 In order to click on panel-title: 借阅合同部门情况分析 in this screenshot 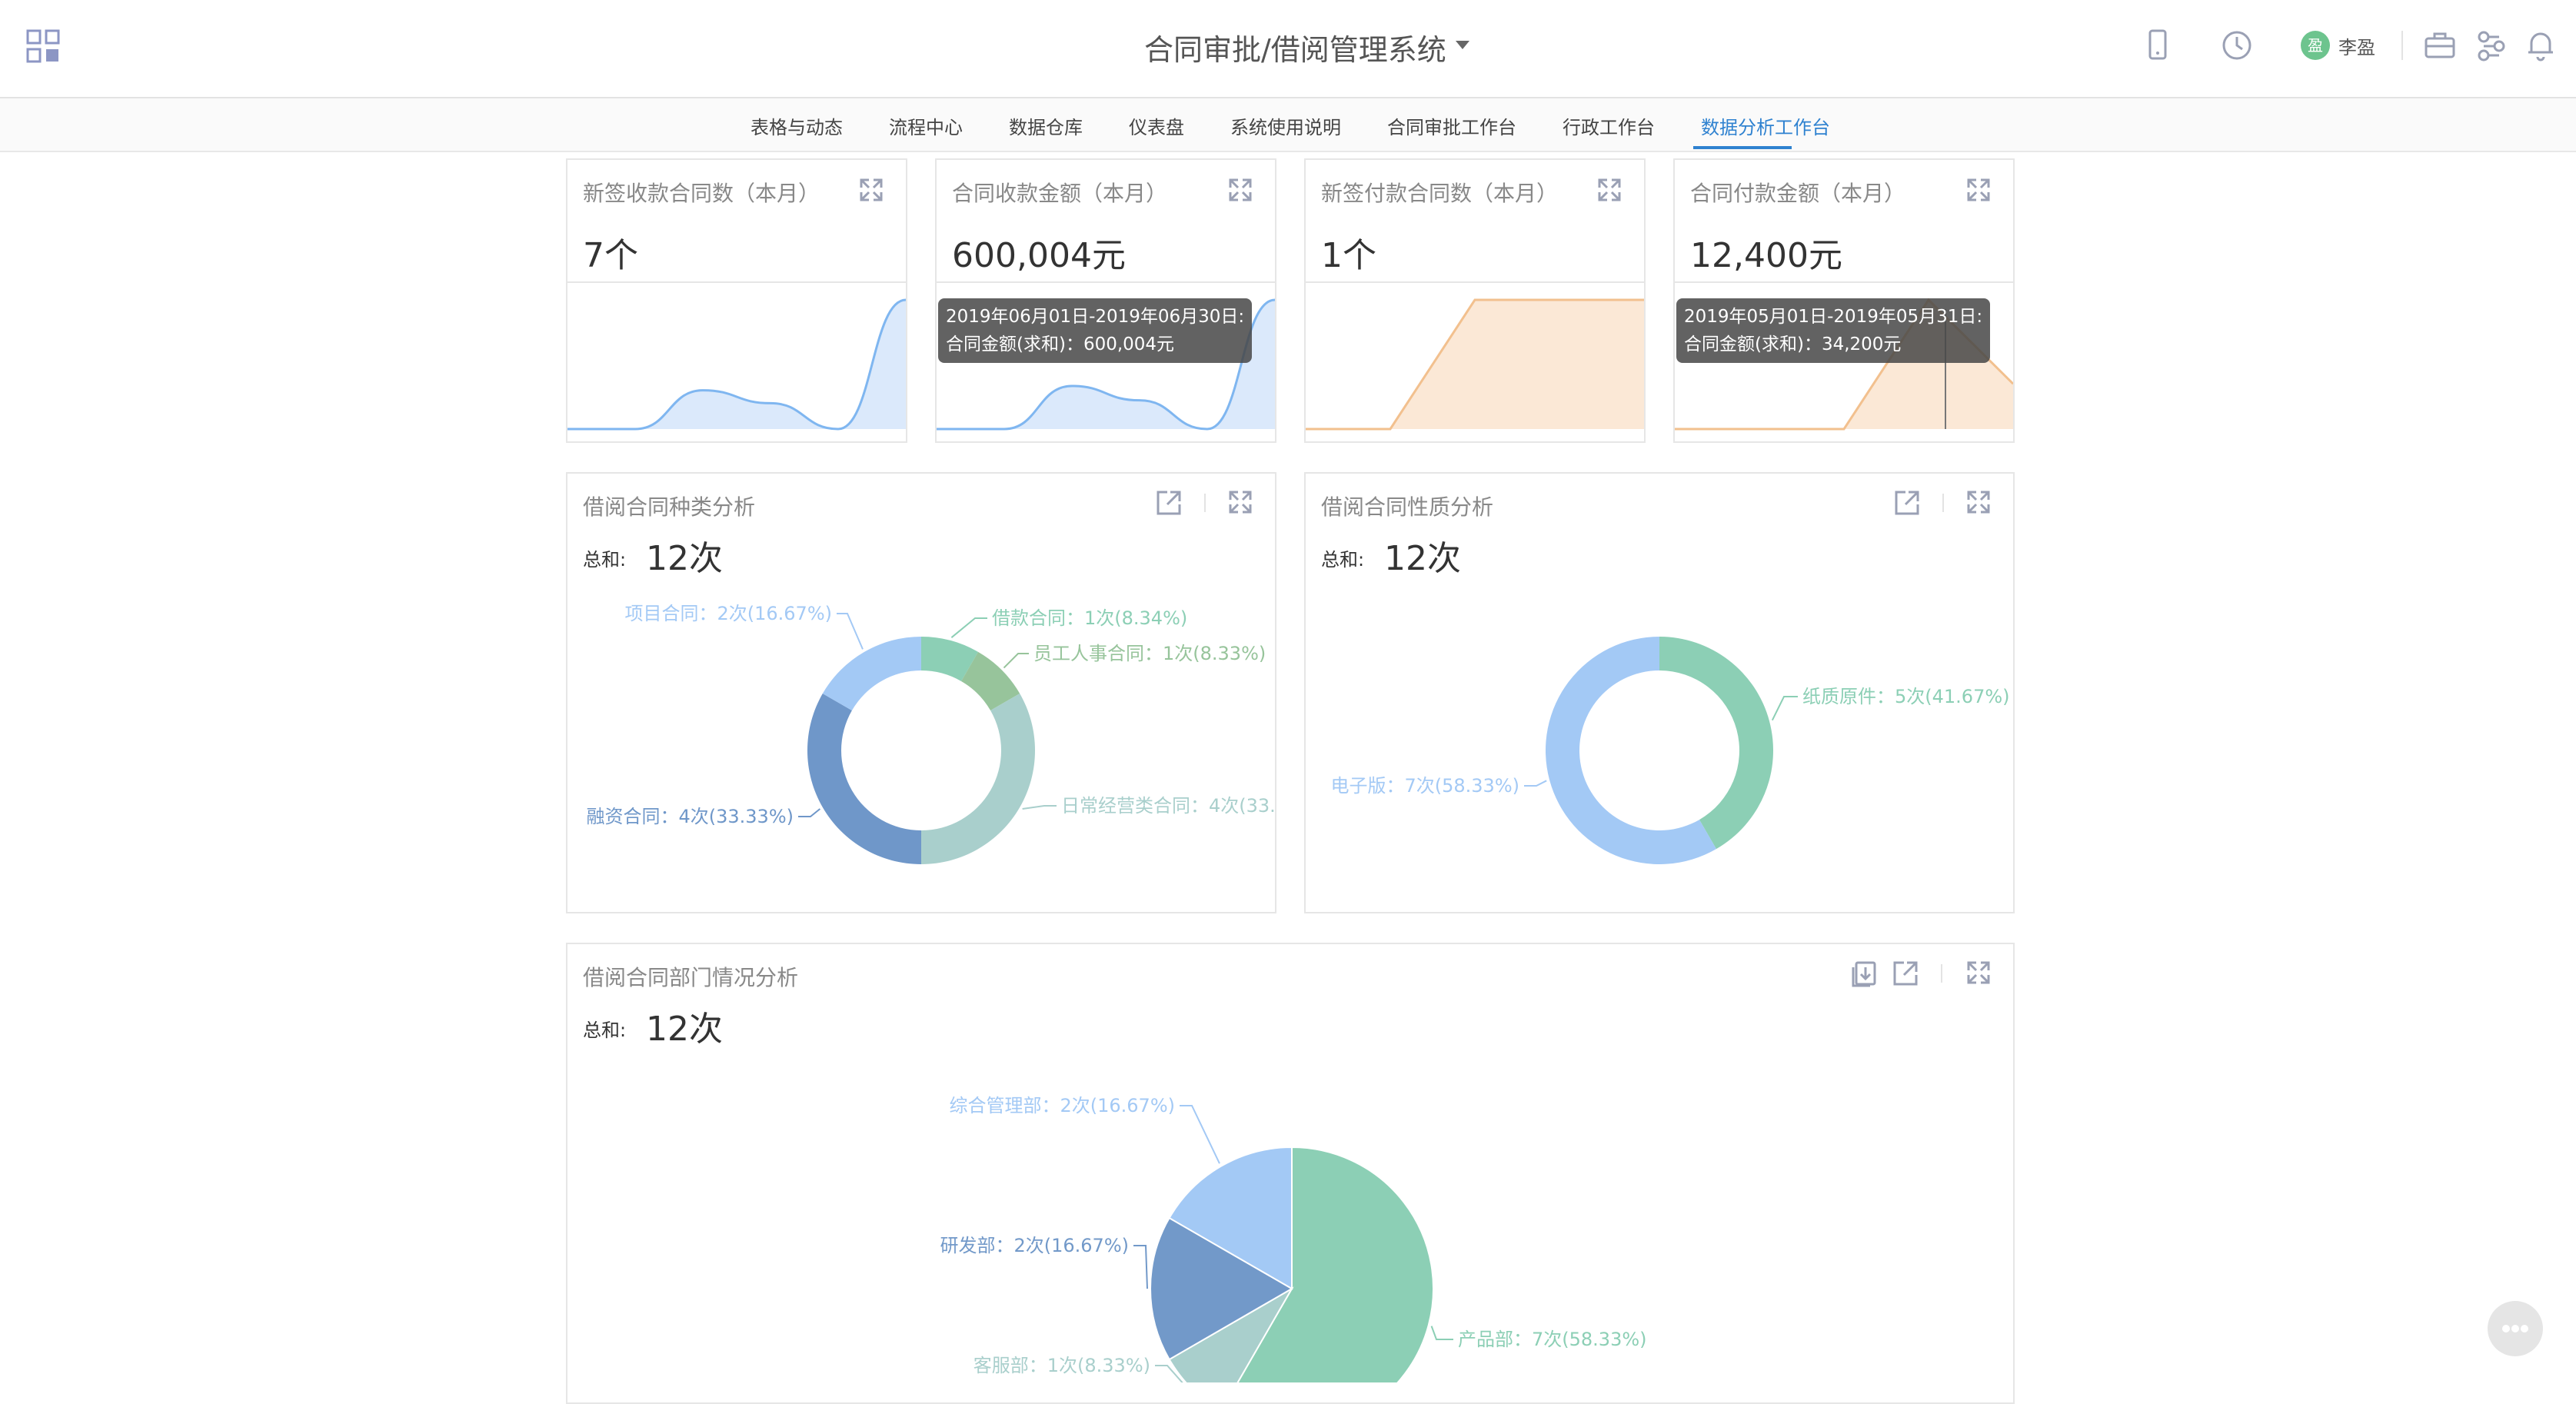, I will do `click(690, 976)`.